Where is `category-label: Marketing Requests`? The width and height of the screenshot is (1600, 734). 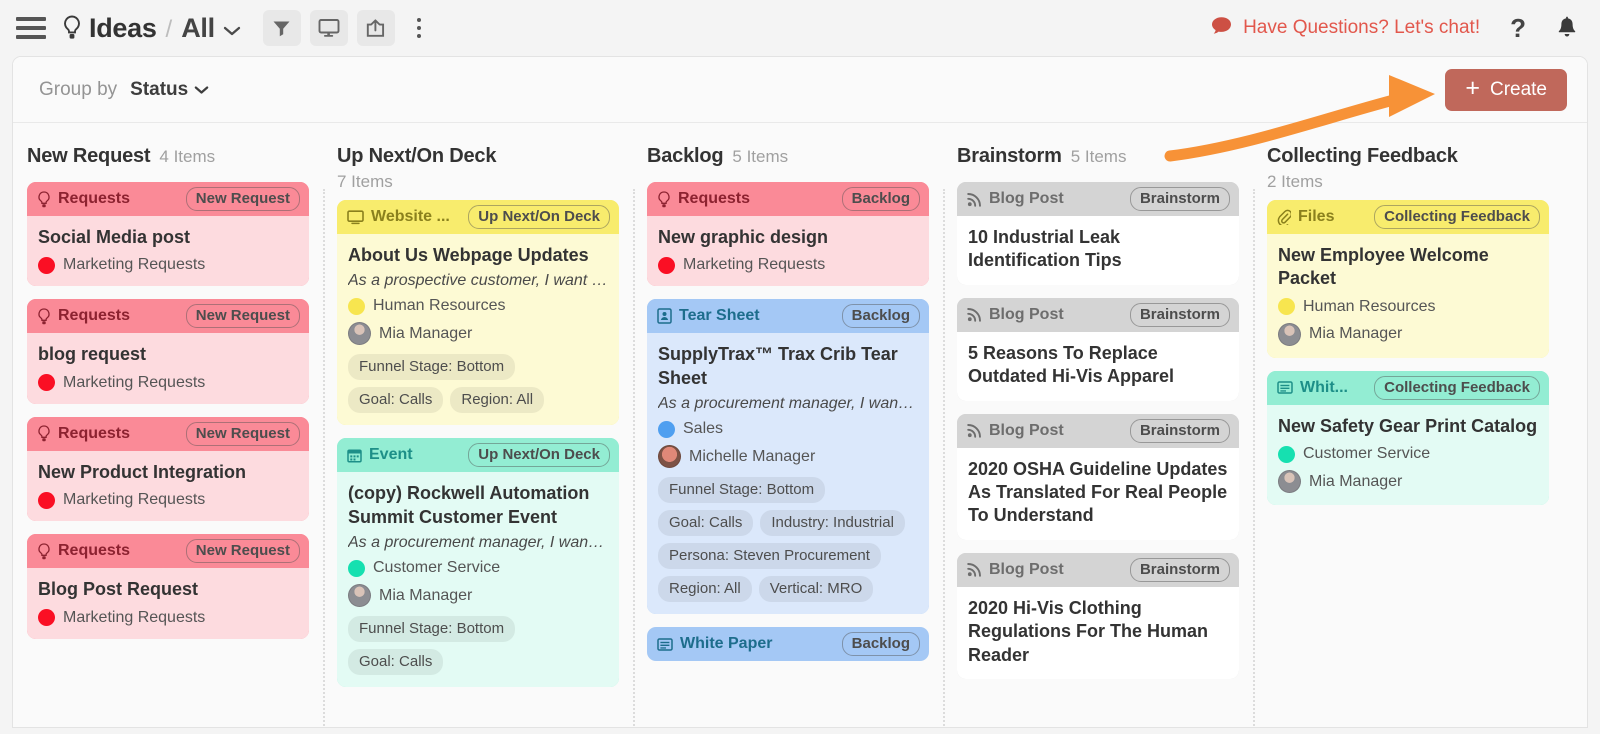 category-label: Marketing Requests is located at coordinates (134, 617).